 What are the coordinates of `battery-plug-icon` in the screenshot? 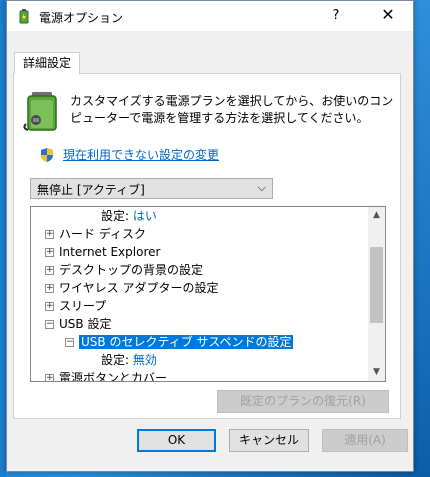 It's located at (40, 111).